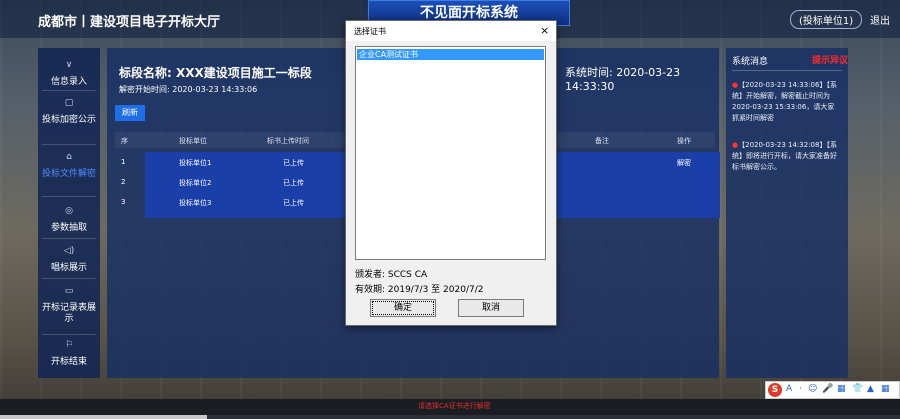  I want to click on document-icon: ▢, so click(69, 103).